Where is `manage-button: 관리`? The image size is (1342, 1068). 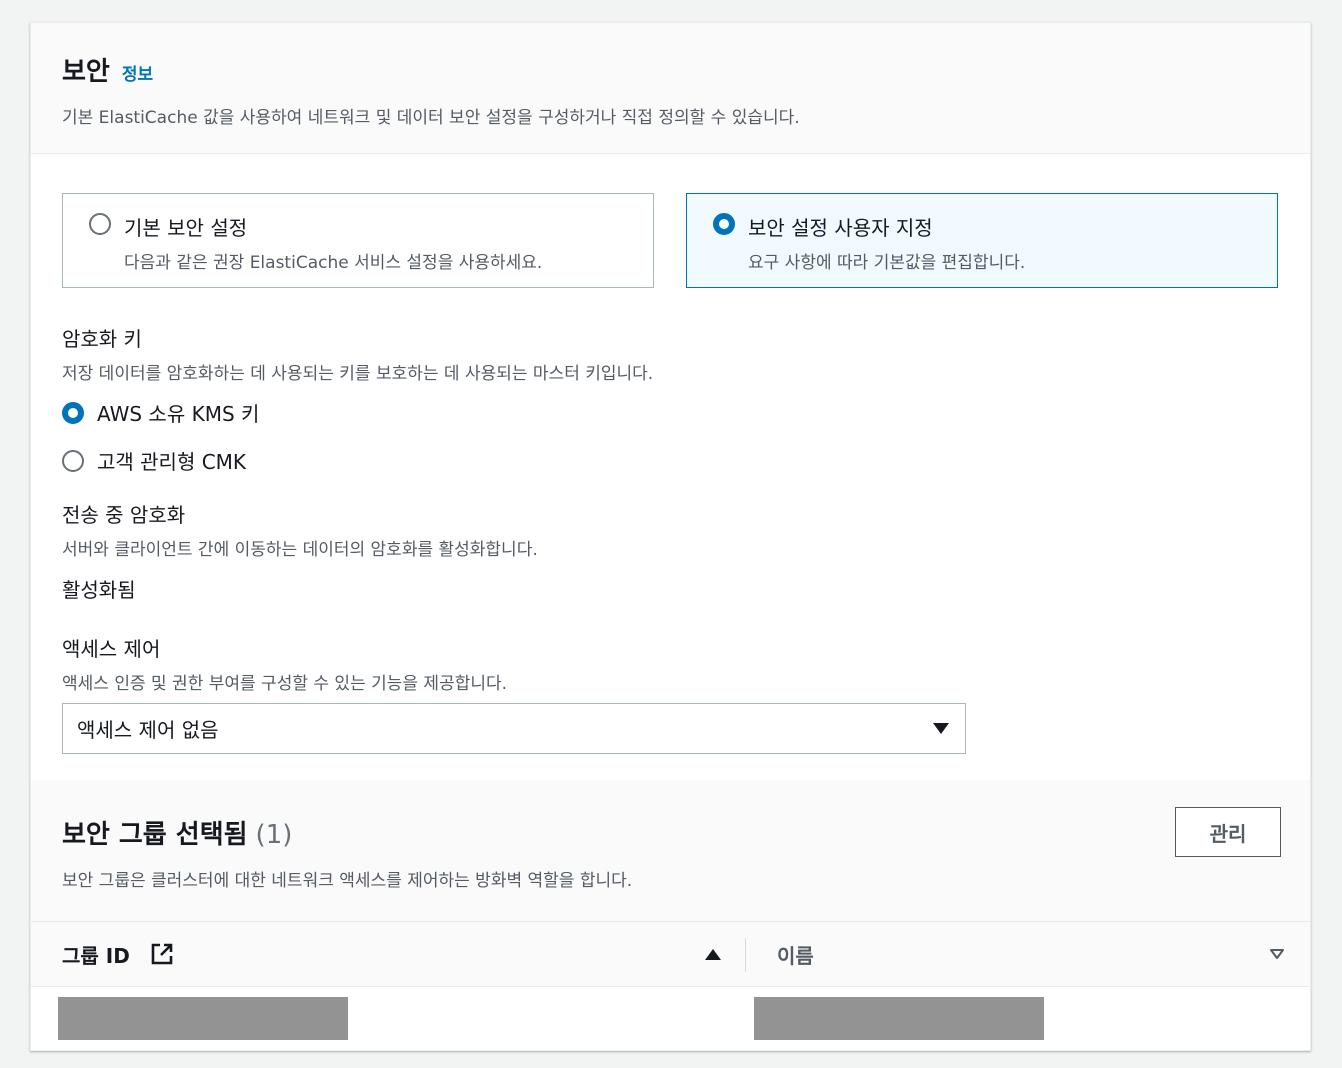 manage-button: 관리 is located at coordinates (1228, 832).